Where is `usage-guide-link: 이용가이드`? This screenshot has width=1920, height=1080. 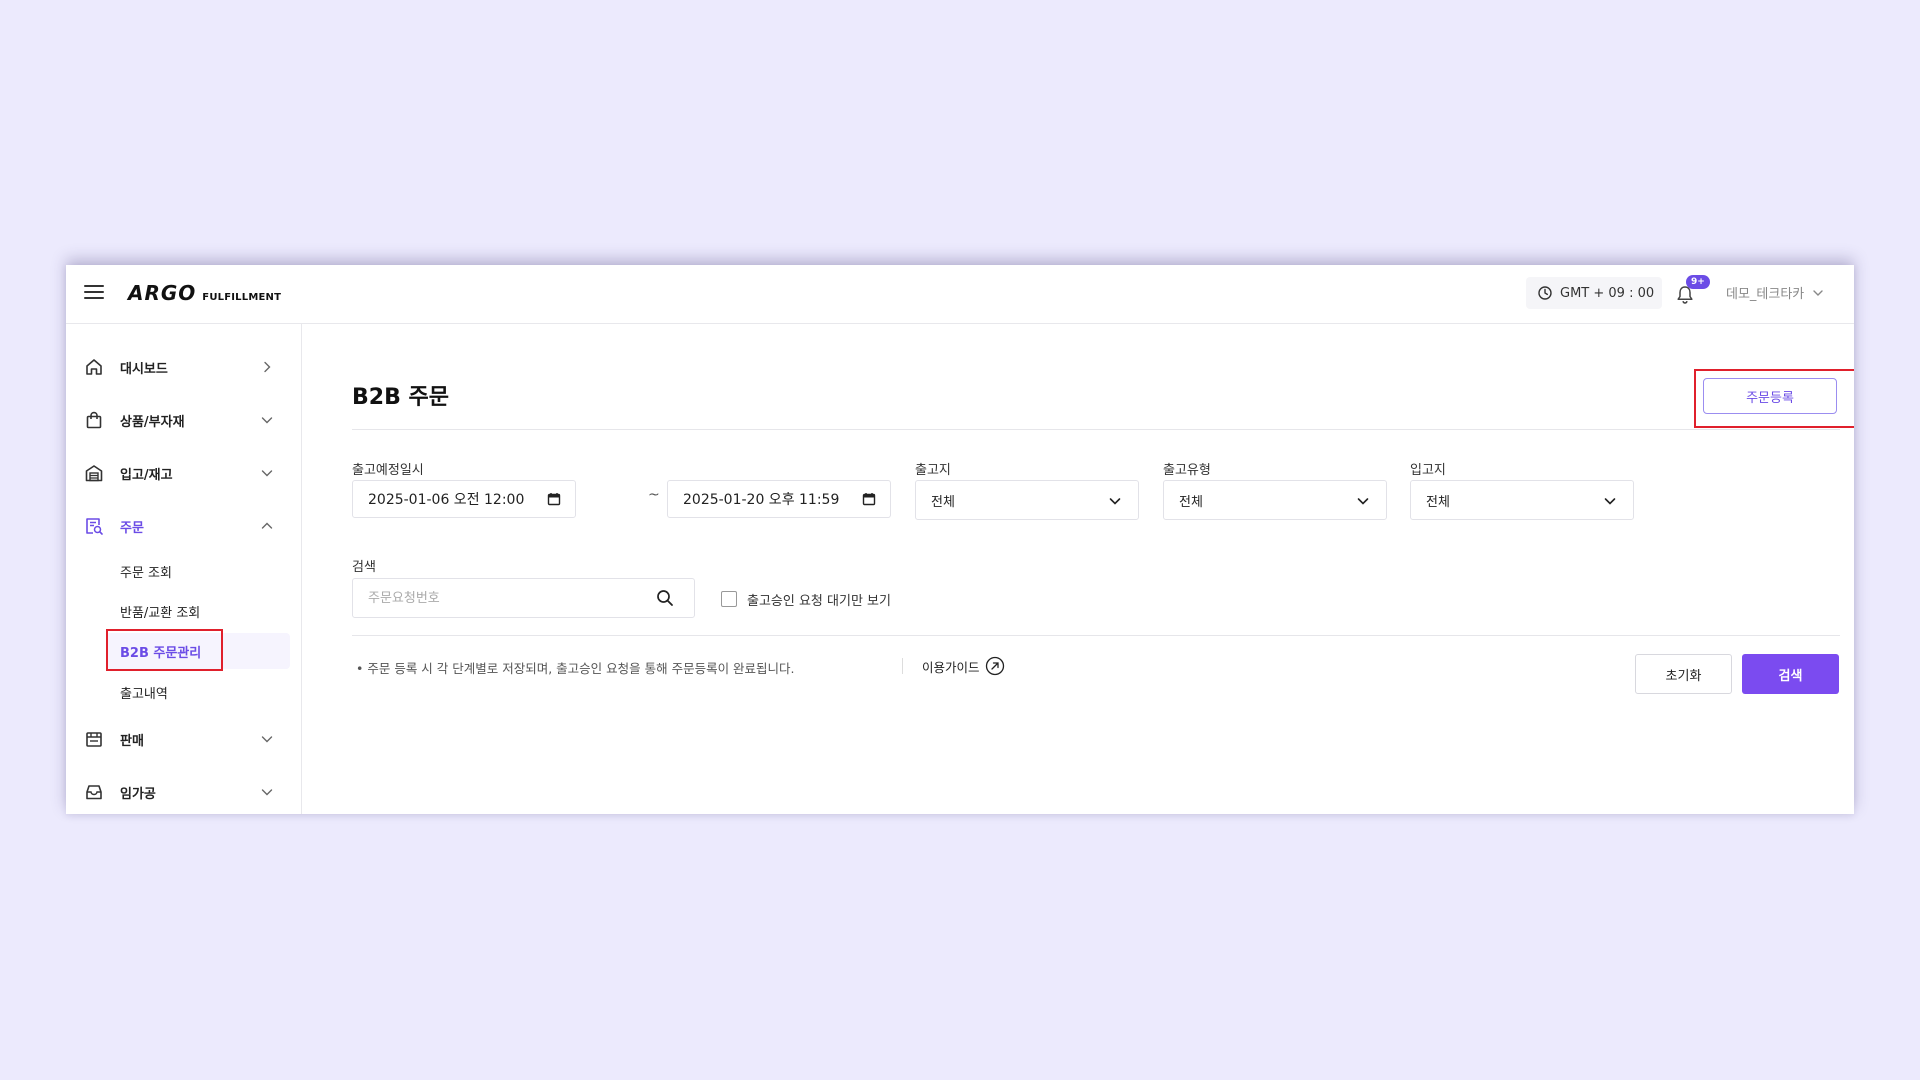
usage-guide-link: 이용가이드 is located at coordinates (963, 666).